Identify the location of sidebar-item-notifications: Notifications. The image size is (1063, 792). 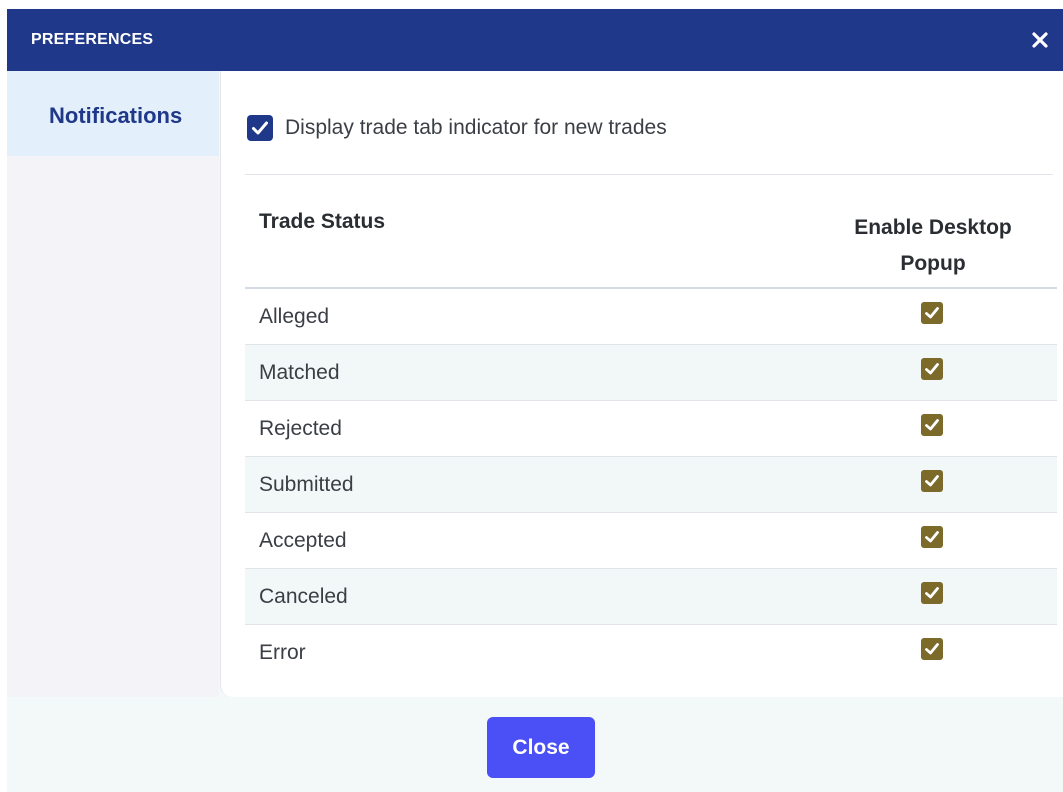
(113, 113).